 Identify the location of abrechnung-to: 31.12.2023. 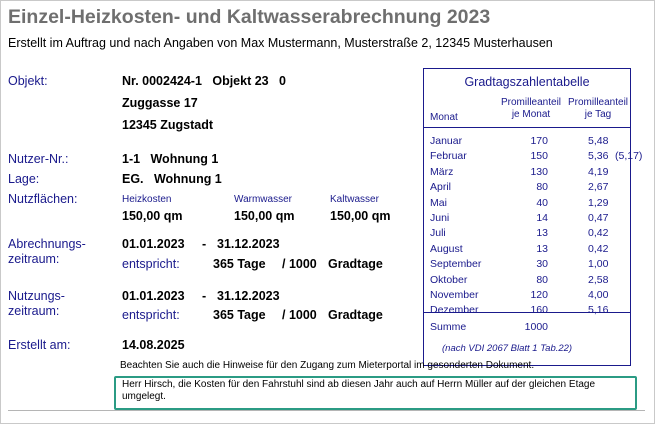
(248, 244).